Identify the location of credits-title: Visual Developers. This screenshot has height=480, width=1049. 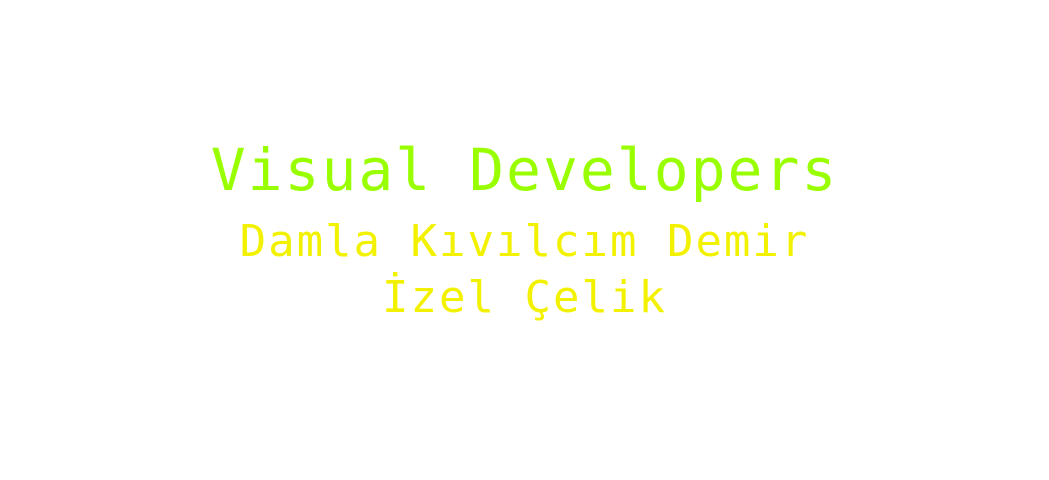
(524, 170).